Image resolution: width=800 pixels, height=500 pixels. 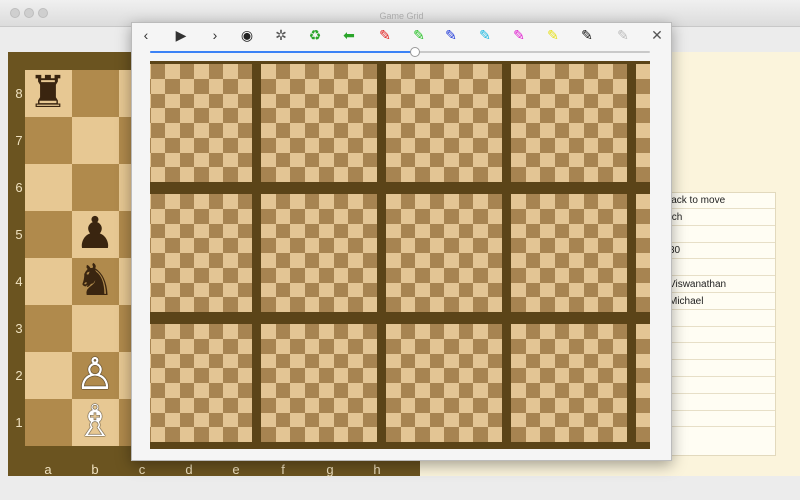 What do you see at coordinates (247, 35) in the screenshot?
I see `aperture-icon: ◉` at bounding box center [247, 35].